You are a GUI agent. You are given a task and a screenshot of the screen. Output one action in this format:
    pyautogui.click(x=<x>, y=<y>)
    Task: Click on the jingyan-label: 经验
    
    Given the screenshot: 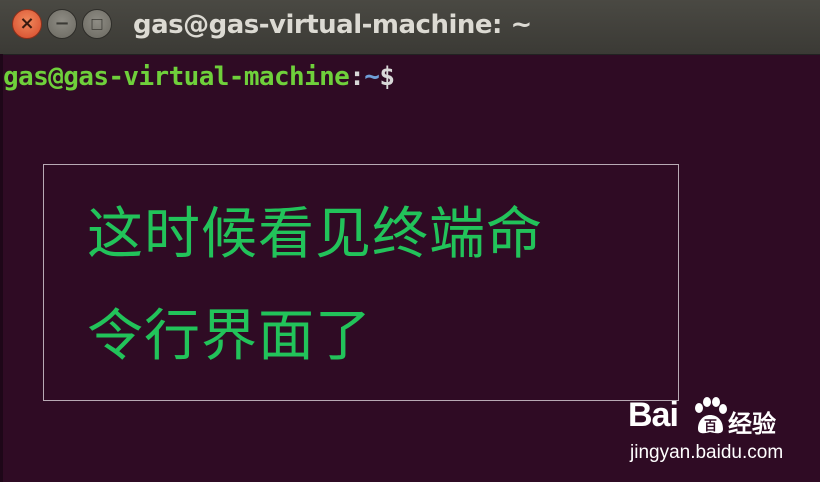 What is the action you would take?
    pyautogui.click(x=752, y=424)
    